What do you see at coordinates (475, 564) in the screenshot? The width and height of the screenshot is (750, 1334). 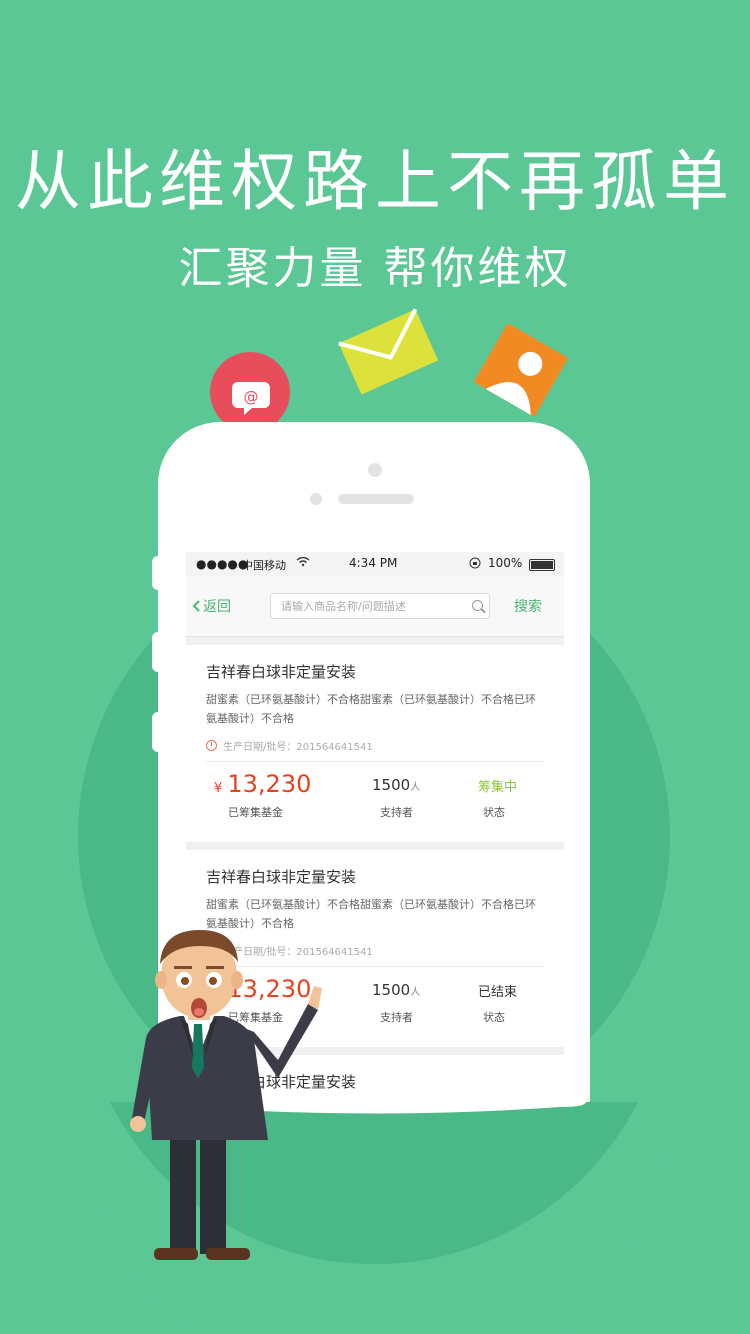 I see `rotation-lock-icon` at bounding box center [475, 564].